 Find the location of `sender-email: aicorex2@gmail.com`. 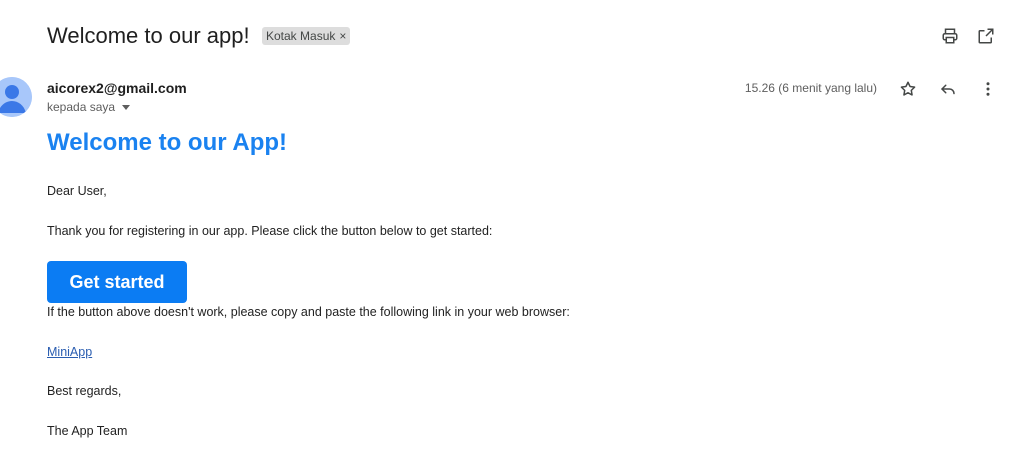

sender-email: aicorex2@gmail.com is located at coordinates (117, 88).